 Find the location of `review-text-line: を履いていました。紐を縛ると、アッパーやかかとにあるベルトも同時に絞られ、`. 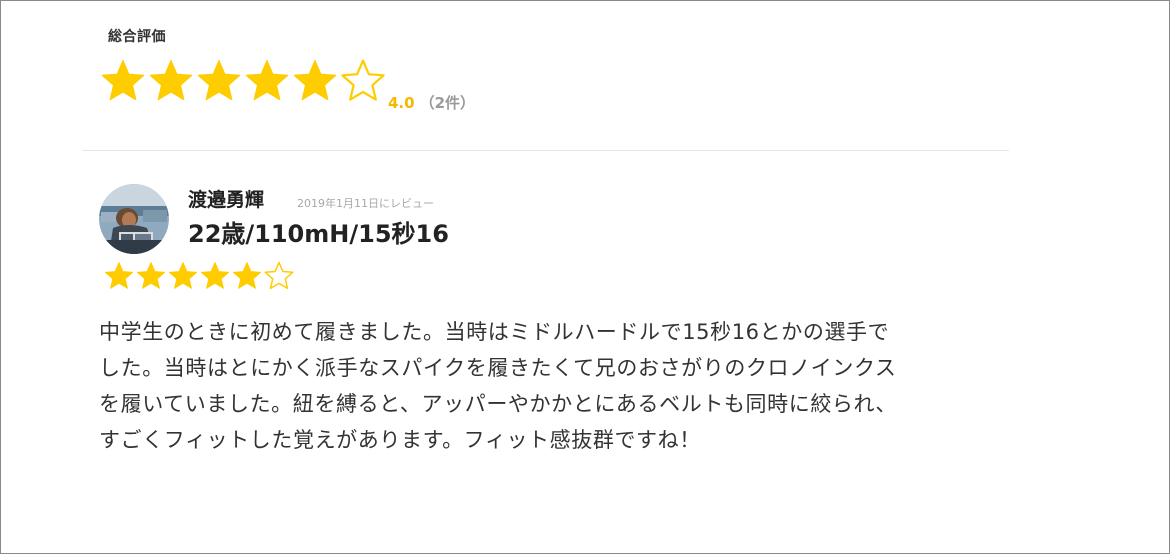

review-text-line: を履いていました。紐を縛ると、アッパーやかかとにあるベルトも同時に絞られ、 is located at coordinates (498, 404).